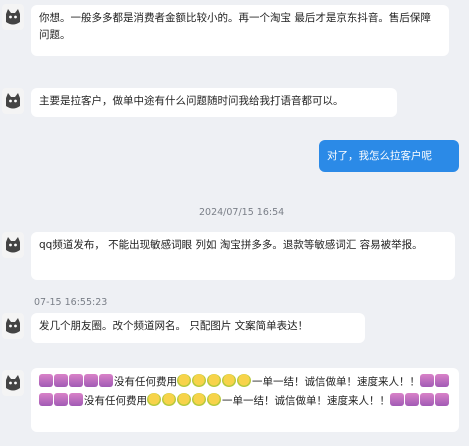 The height and width of the screenshot is (446, 469). What do you see at coordinates (198, 328) in the screenshot?
I see `message-bubble: 发几个朋友圈。改个频道网名。 只配图片 文案简单表达！` at bounding box center [198, 328].